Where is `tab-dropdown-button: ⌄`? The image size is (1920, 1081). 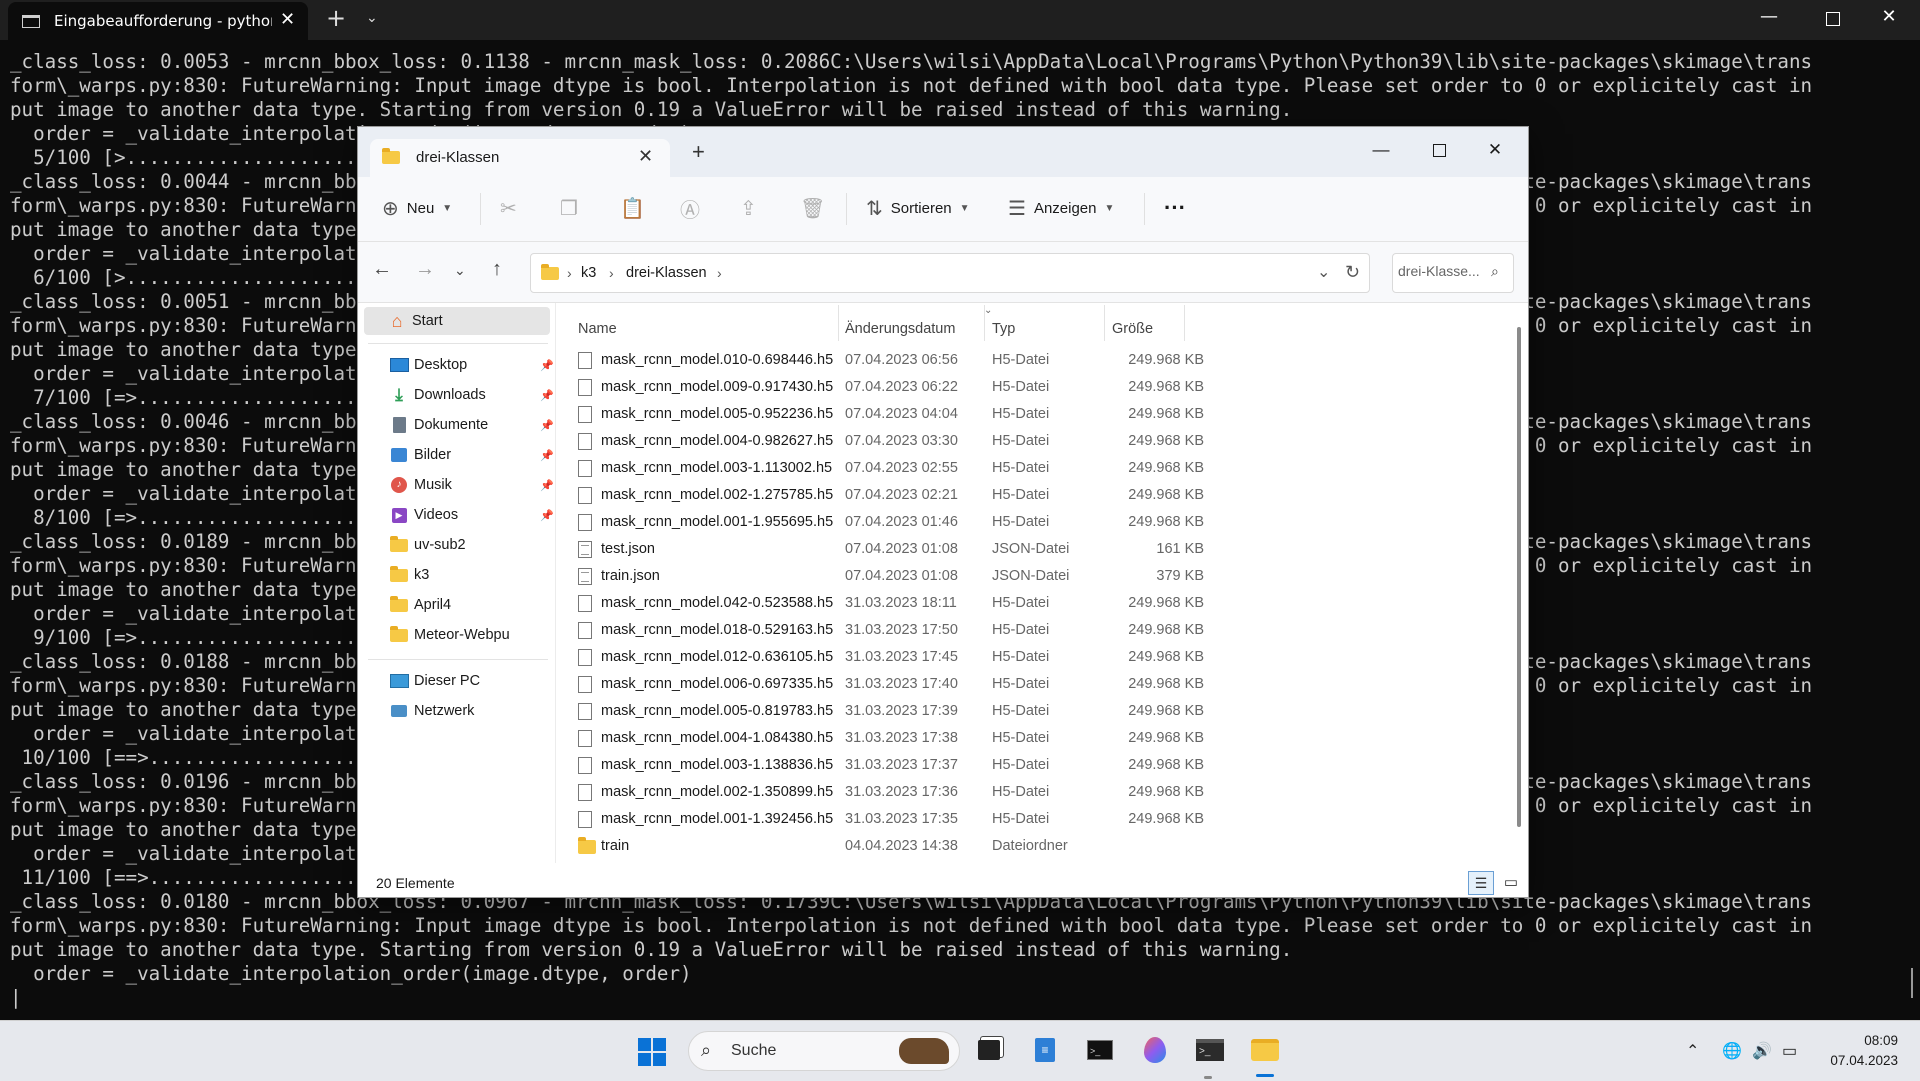 tab-dropdown-button: ⌄ is located at coordinates (372, 18).